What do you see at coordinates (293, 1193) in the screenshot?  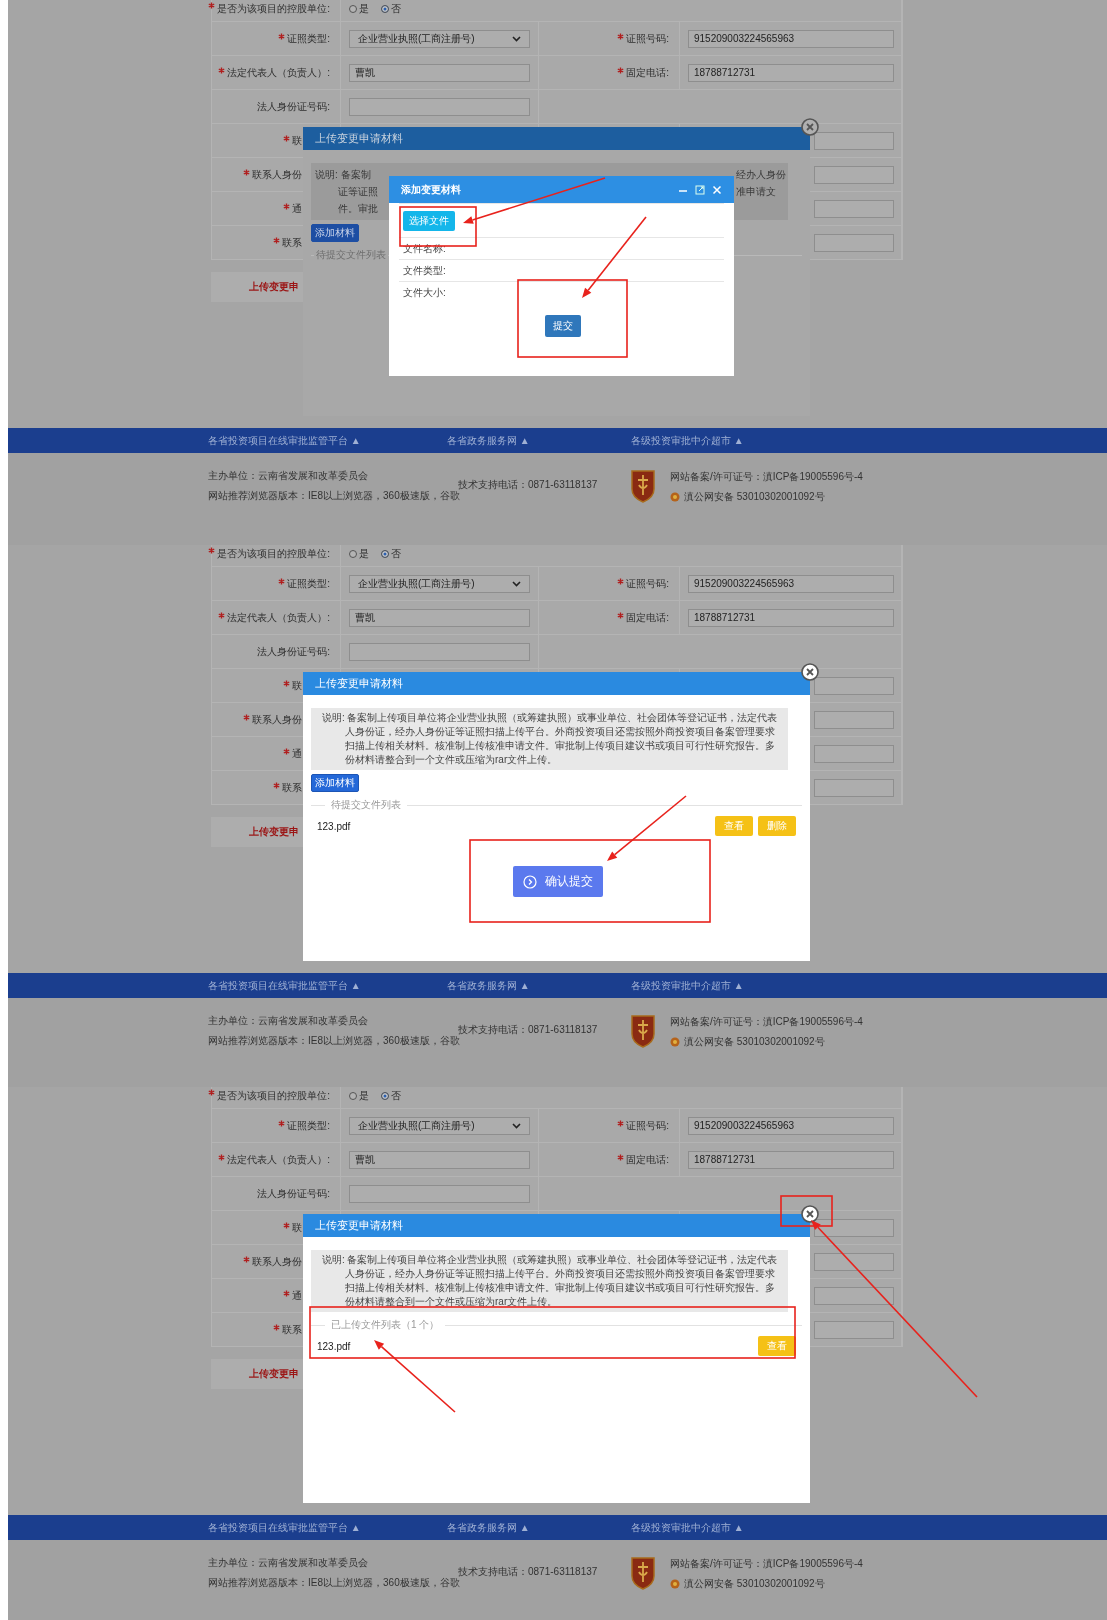 I see `field-label: 法人身份证号码:` at bounding box center [293, 1193].